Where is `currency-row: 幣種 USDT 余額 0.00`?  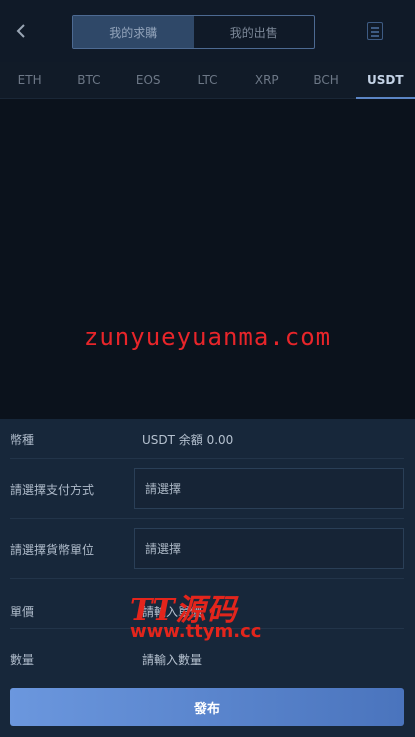
currency-row: 幣種 USDT 余額 0.00 is located at coordinates (207, 439).